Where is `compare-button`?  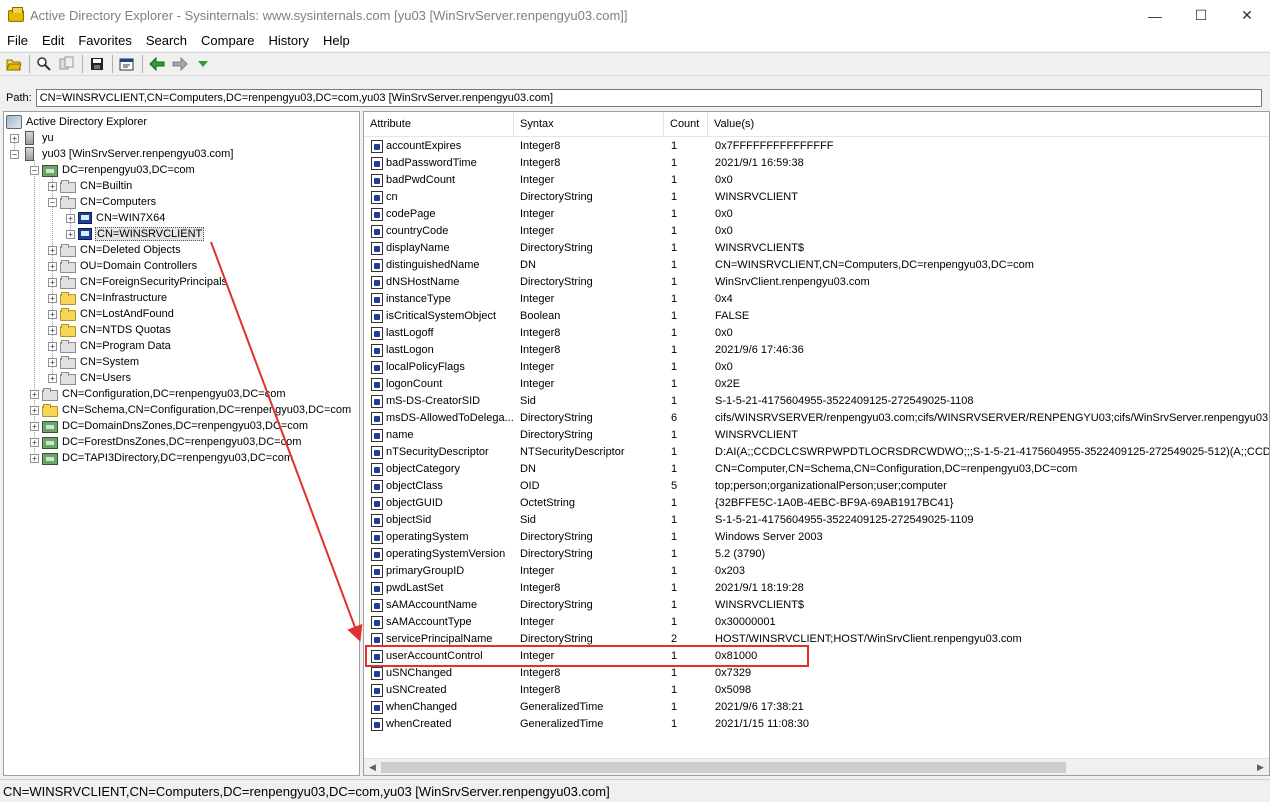
compare-button is located at coordinates (67, 64).